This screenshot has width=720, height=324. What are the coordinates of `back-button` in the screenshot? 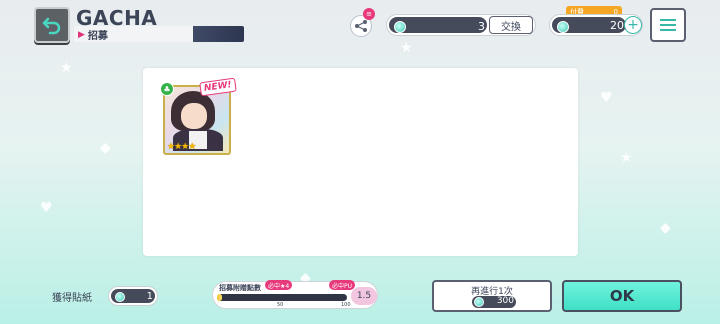 It's located at (52, 25).